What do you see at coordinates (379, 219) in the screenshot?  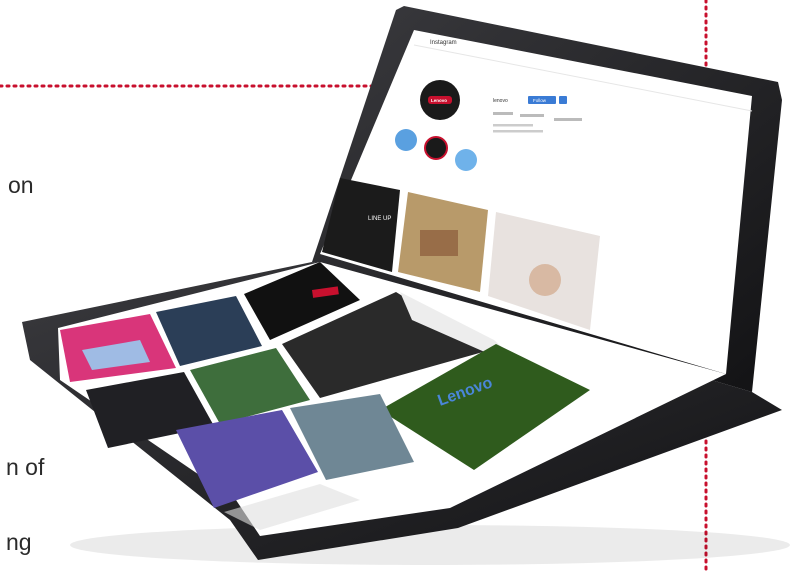 I see `svg-text: LINE UP` at bounding box center [379, 219].